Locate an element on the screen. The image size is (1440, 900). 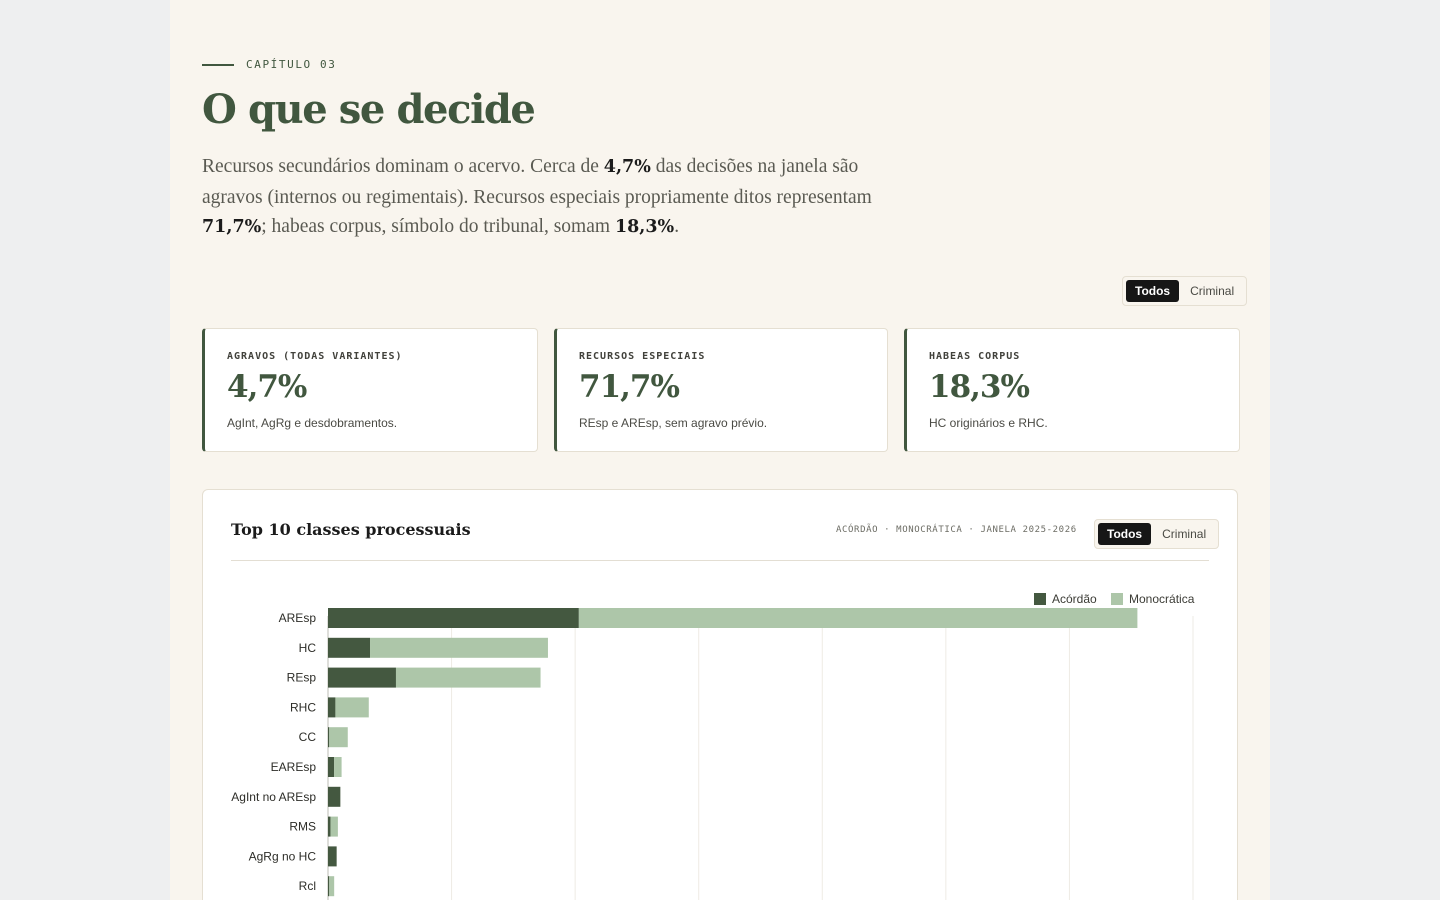
category-label: RMS is located at coordinates (302, 827).